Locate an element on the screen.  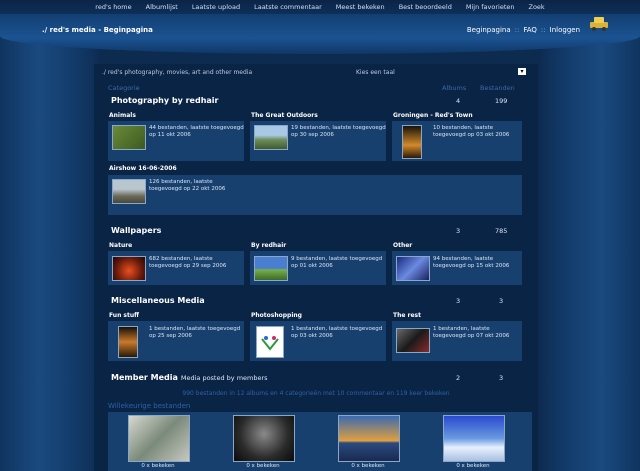
category-name-by-redhair: By redhair is located at coordinates (268, 245).